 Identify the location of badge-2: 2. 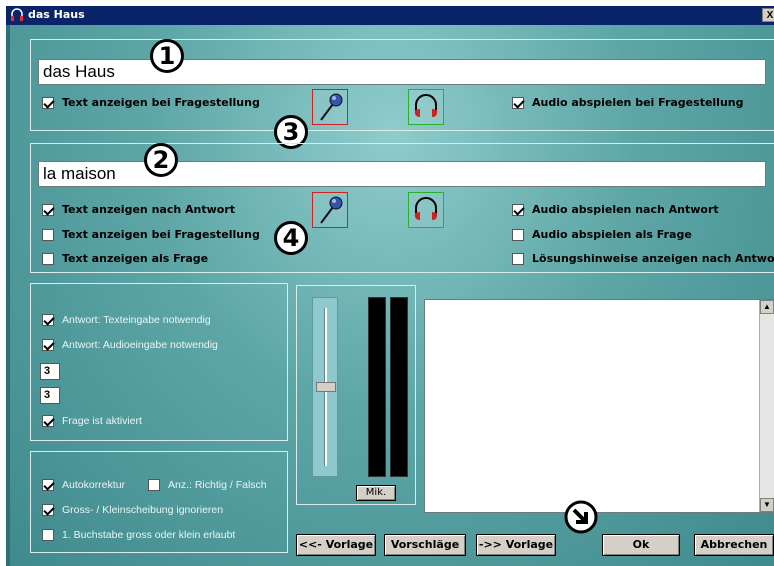
(161, 160).